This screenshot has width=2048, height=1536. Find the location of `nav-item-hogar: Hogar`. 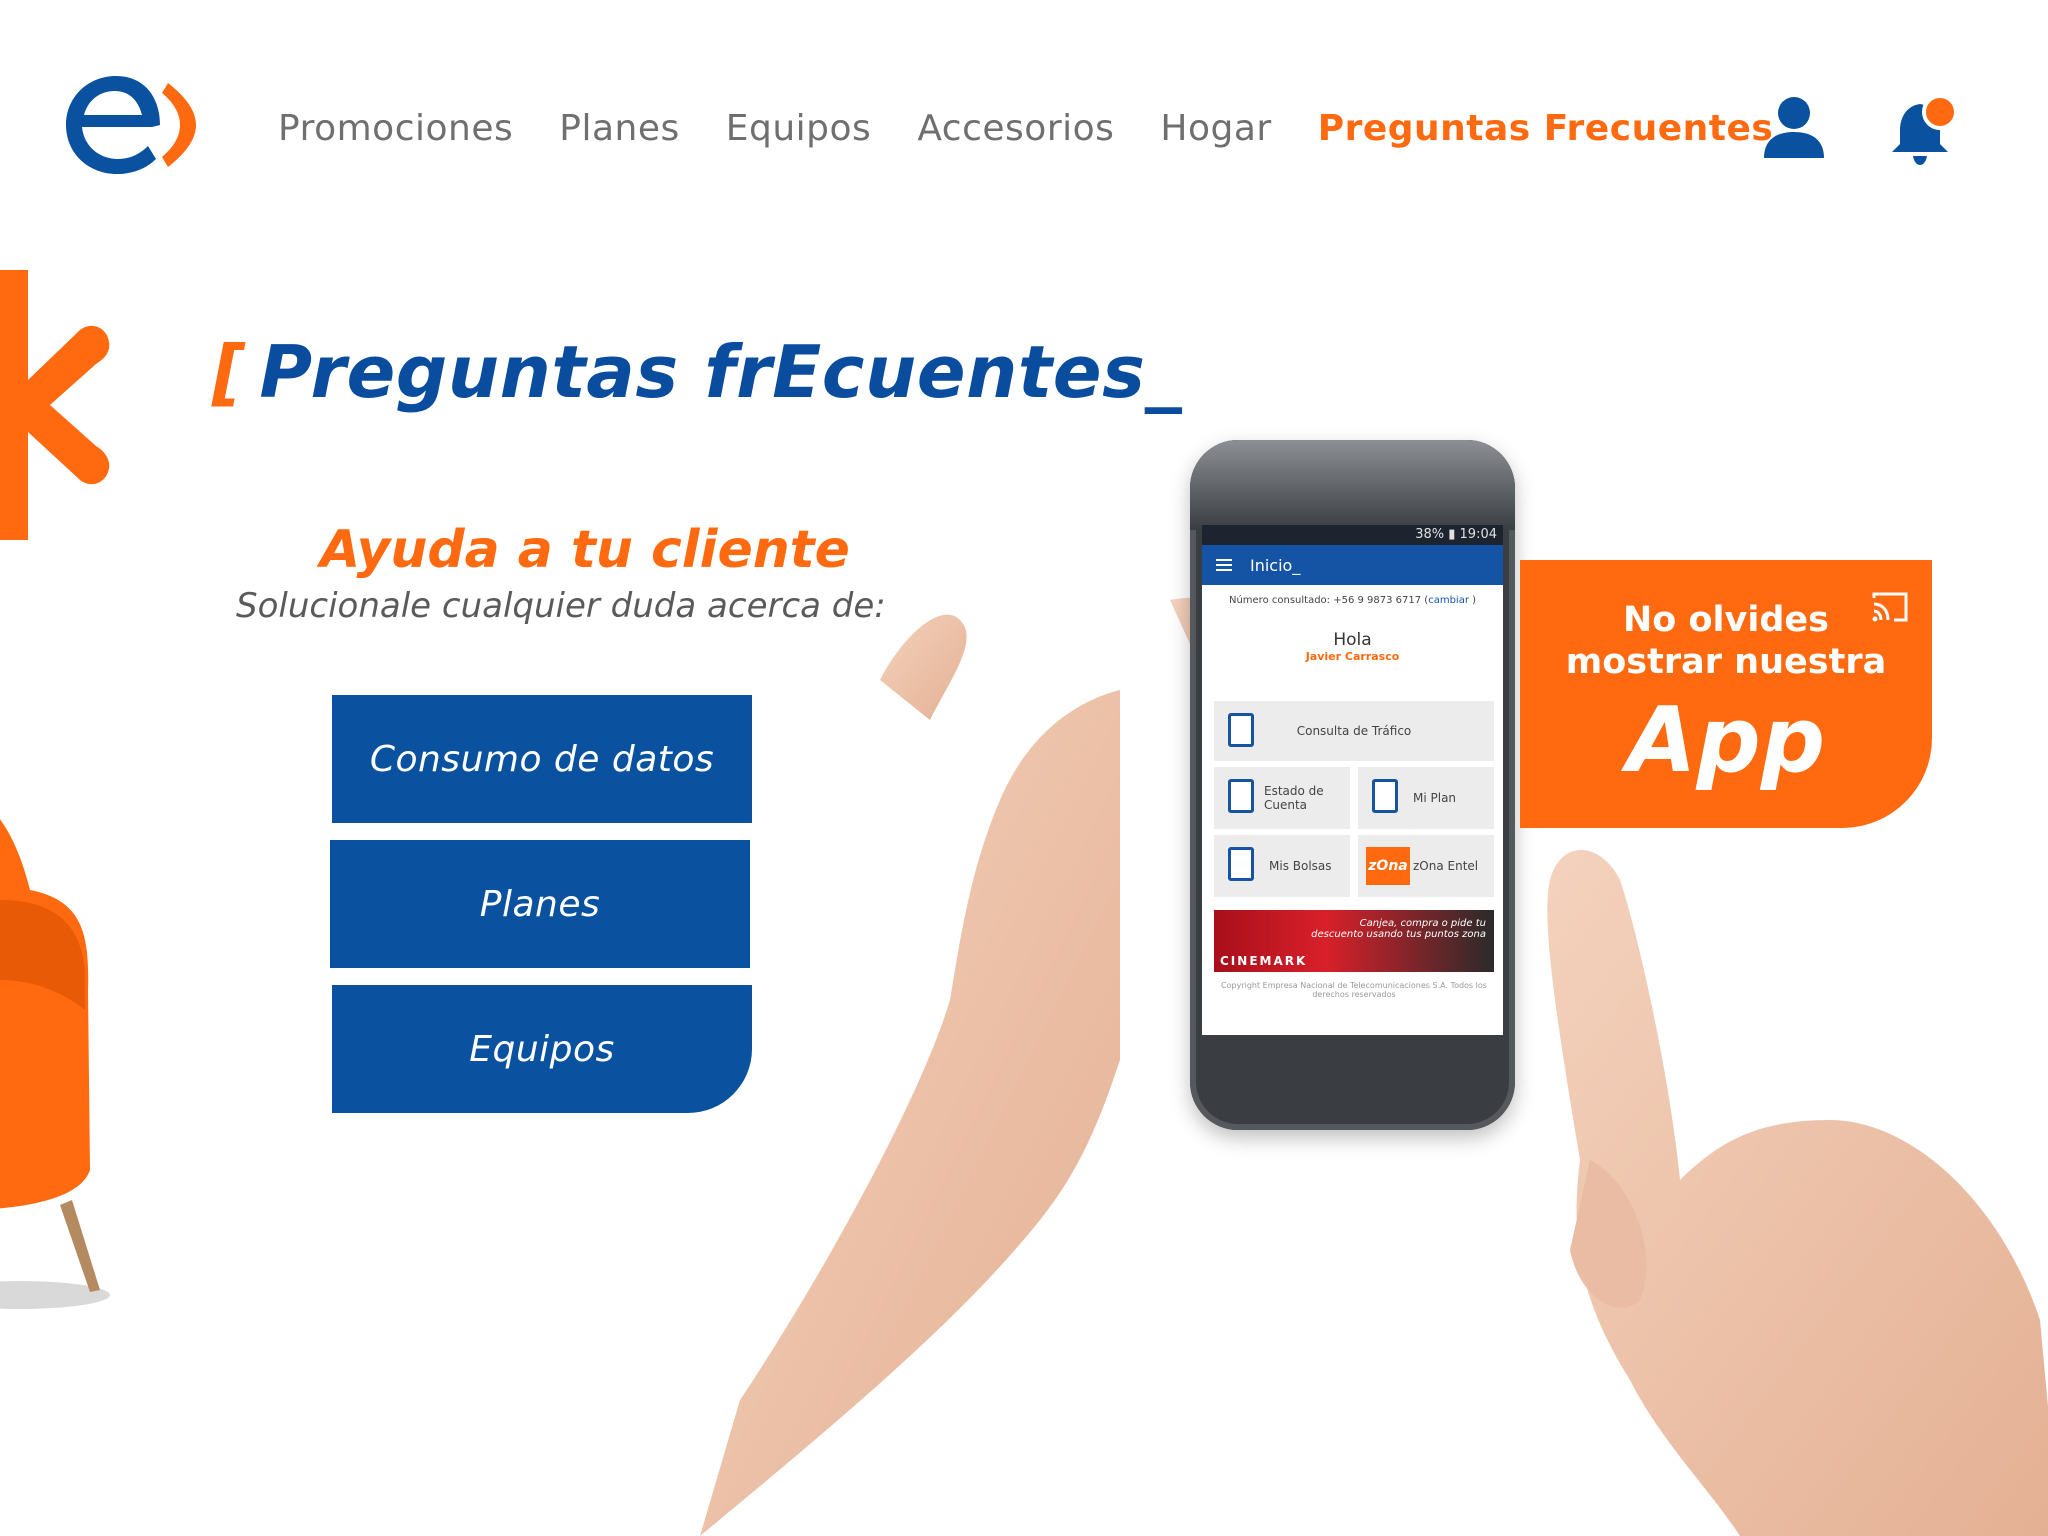

nav-item-hogar: Hogar is located at coordinates (1215, 128).